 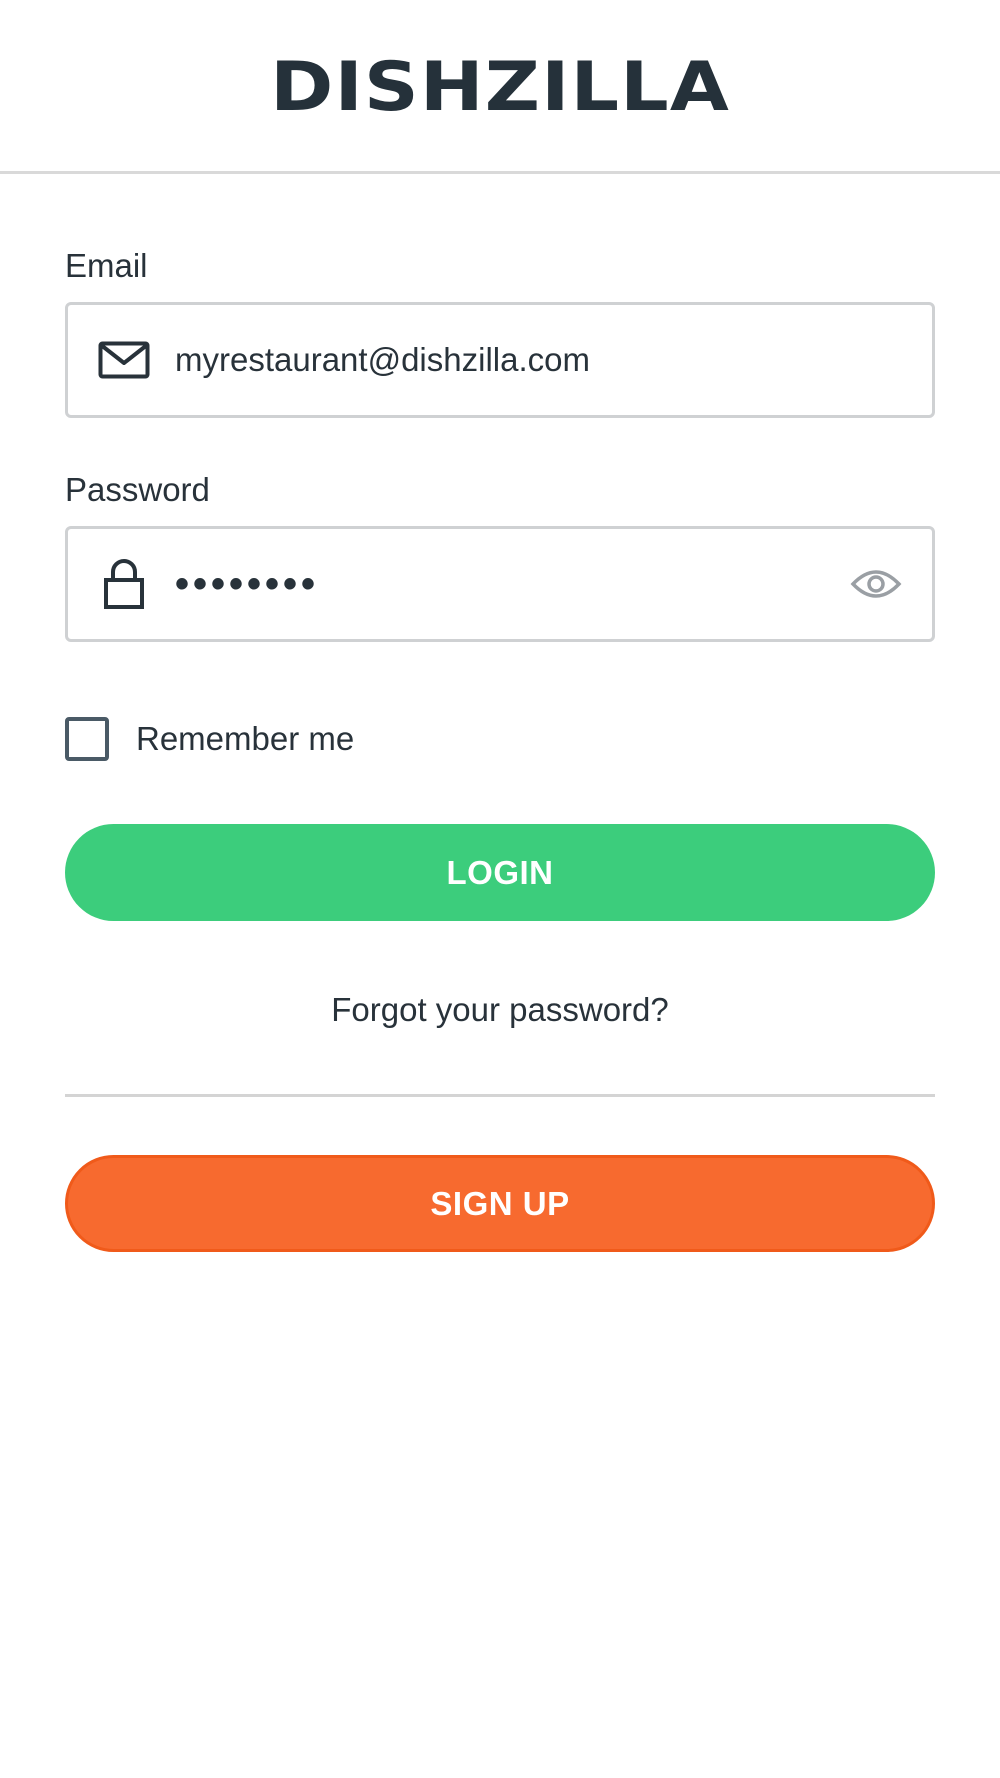 I want to click on app-header: DISHZILLA, so click(x=500, y=87).